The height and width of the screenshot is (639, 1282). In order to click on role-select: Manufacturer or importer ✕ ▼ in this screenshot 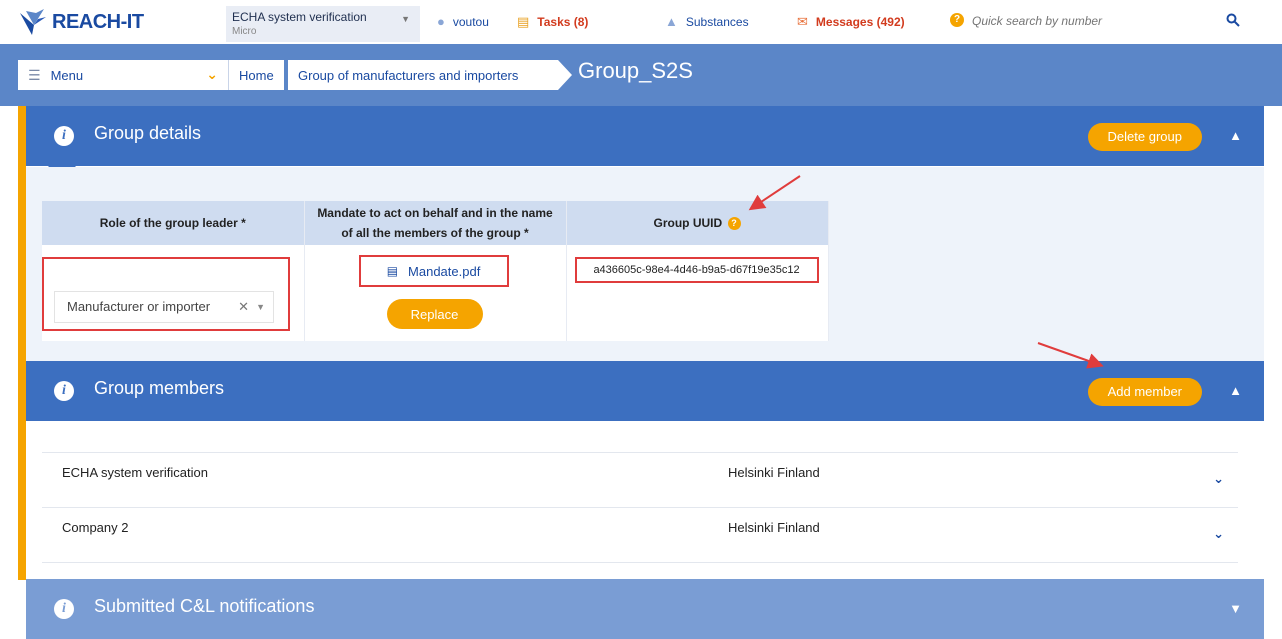, I will do `click(164, 307)`.